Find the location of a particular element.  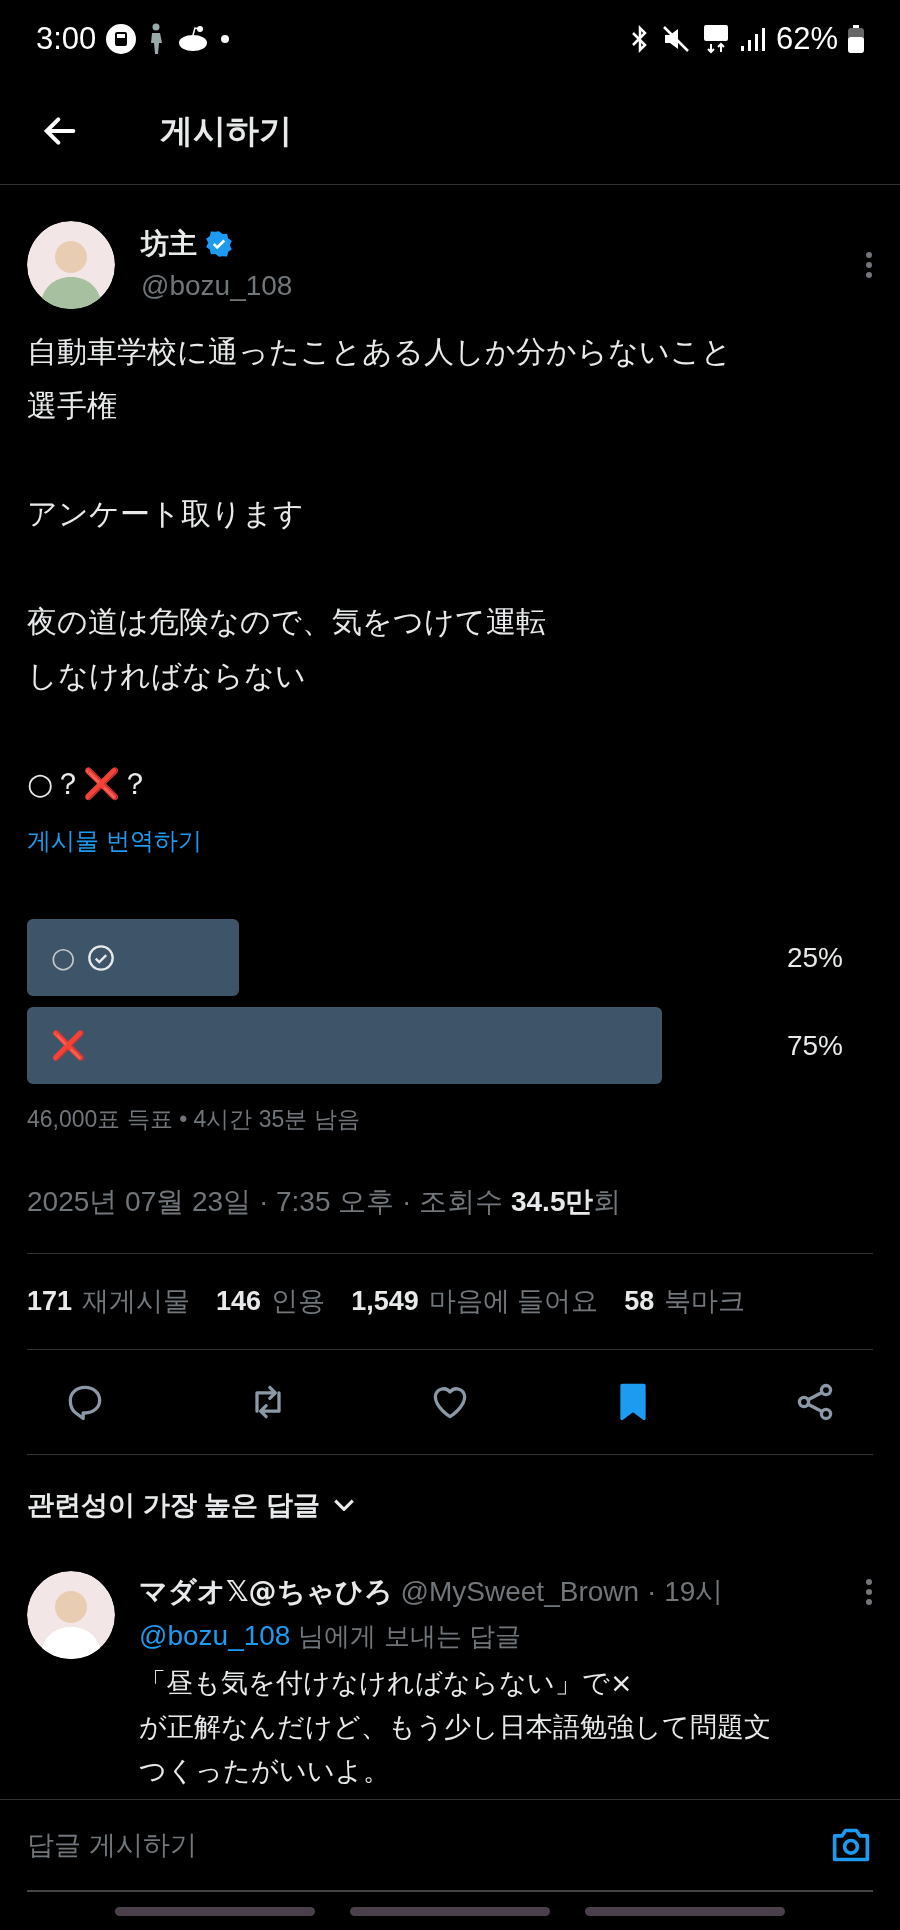

post-text: 選手権 is located at coordinates (72, 406).